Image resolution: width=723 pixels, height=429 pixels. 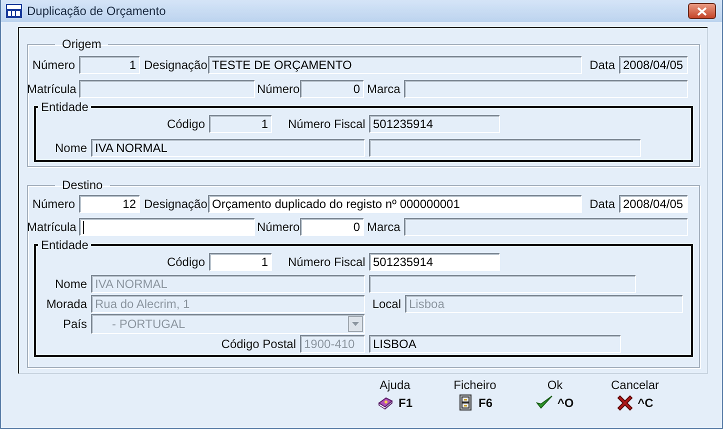 What do you see at coordinates (82, 185) in the screenshot?
I see `group-title: Destino` at bounding box center [82, 185].